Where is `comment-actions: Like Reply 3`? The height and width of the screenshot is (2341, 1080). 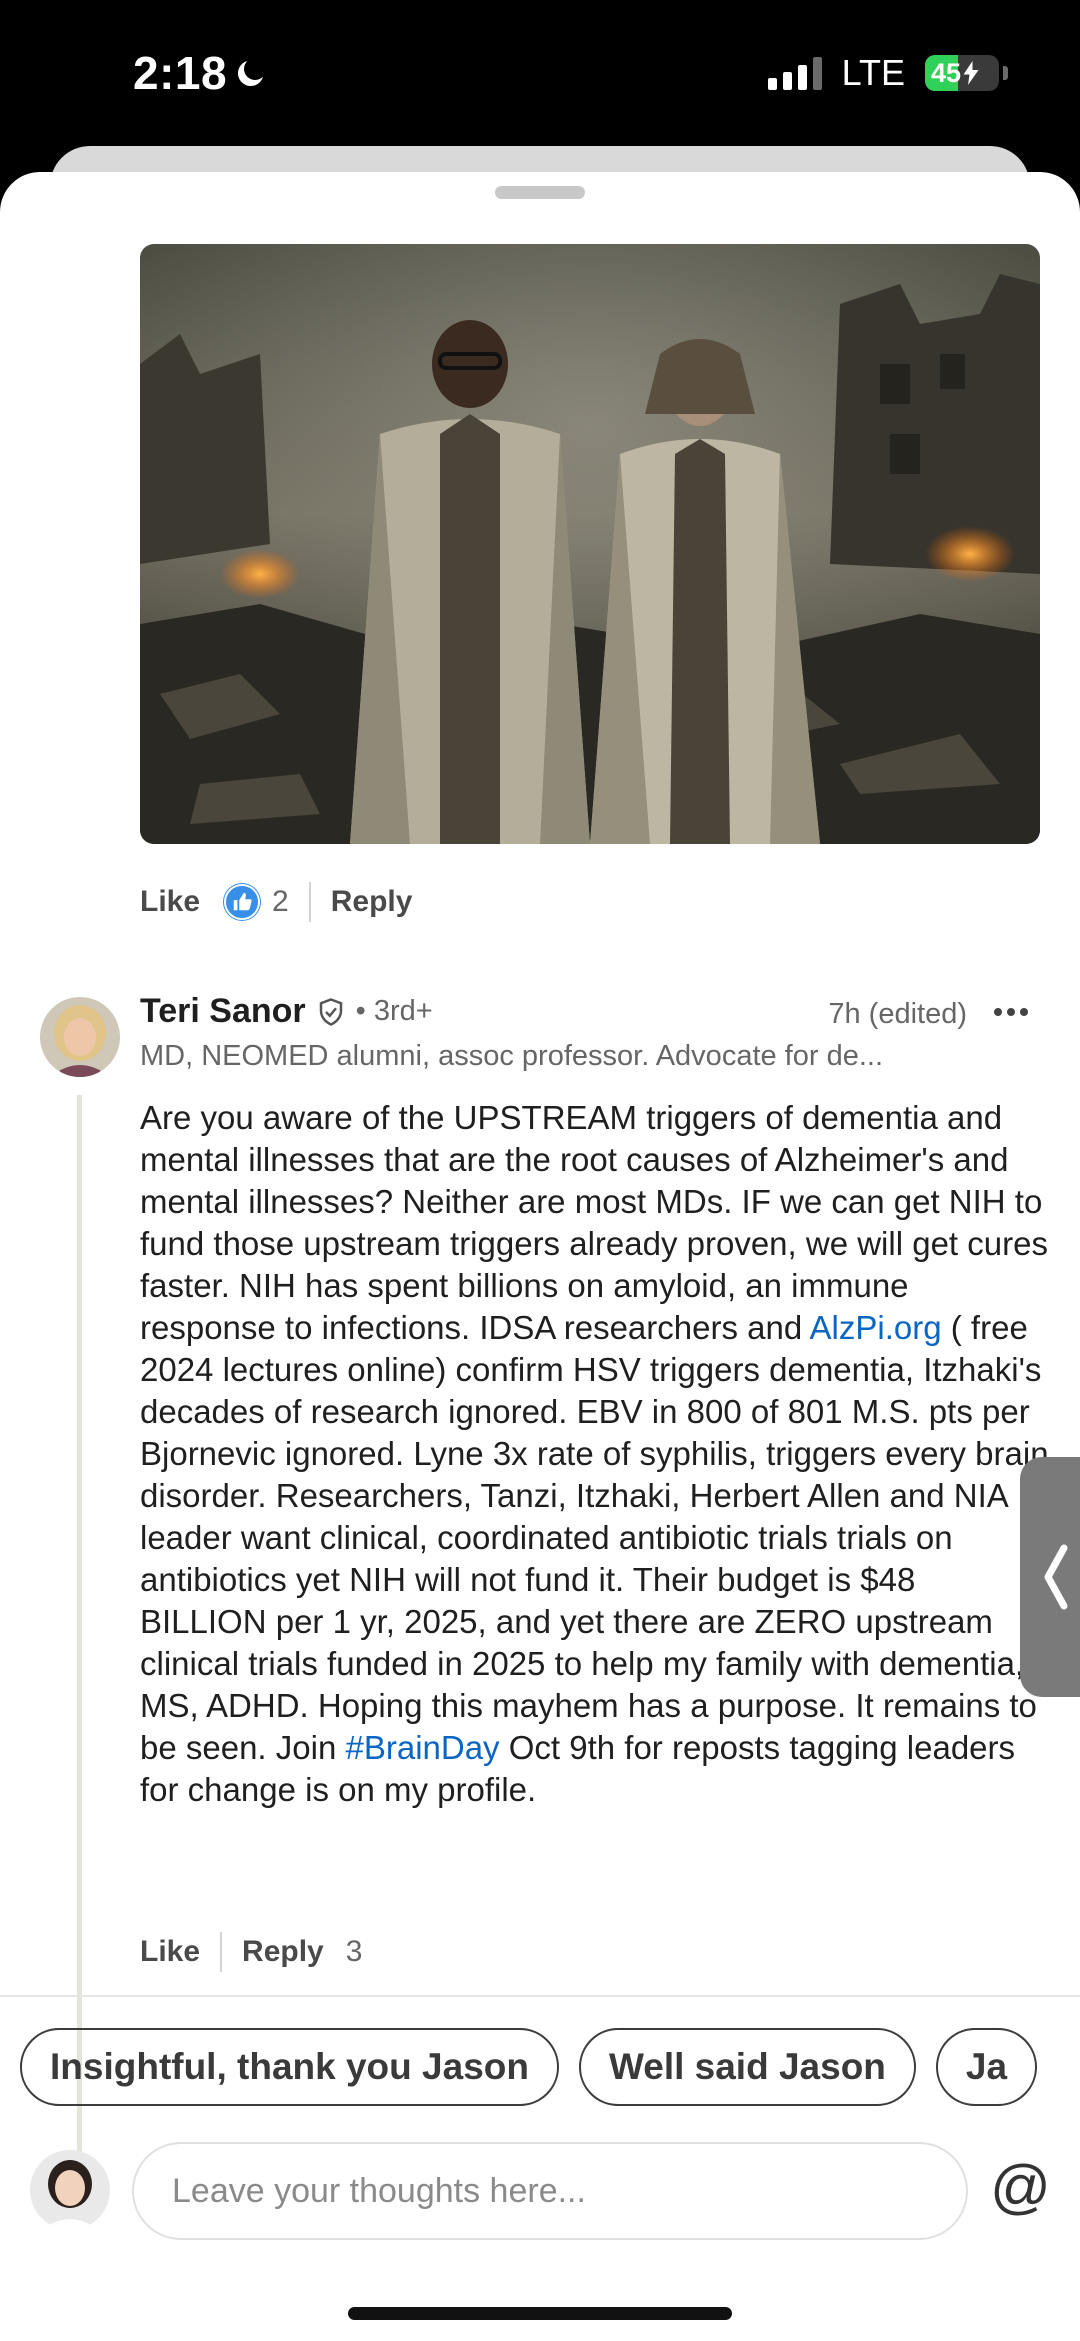
comment-actions: Like Reply 3 is located at coordinates (251, 1952).